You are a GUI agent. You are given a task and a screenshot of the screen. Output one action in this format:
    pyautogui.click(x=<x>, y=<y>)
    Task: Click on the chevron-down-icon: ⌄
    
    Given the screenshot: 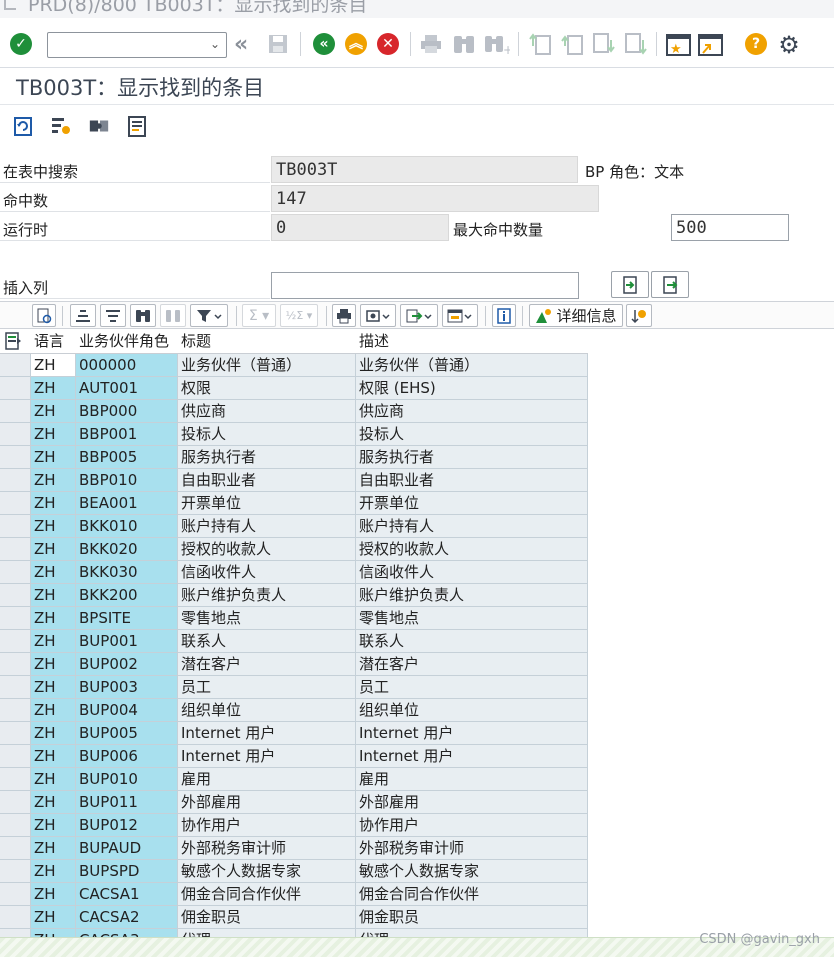 What is the action you would take?
    pyautogui.click(x=215, y=44)
    